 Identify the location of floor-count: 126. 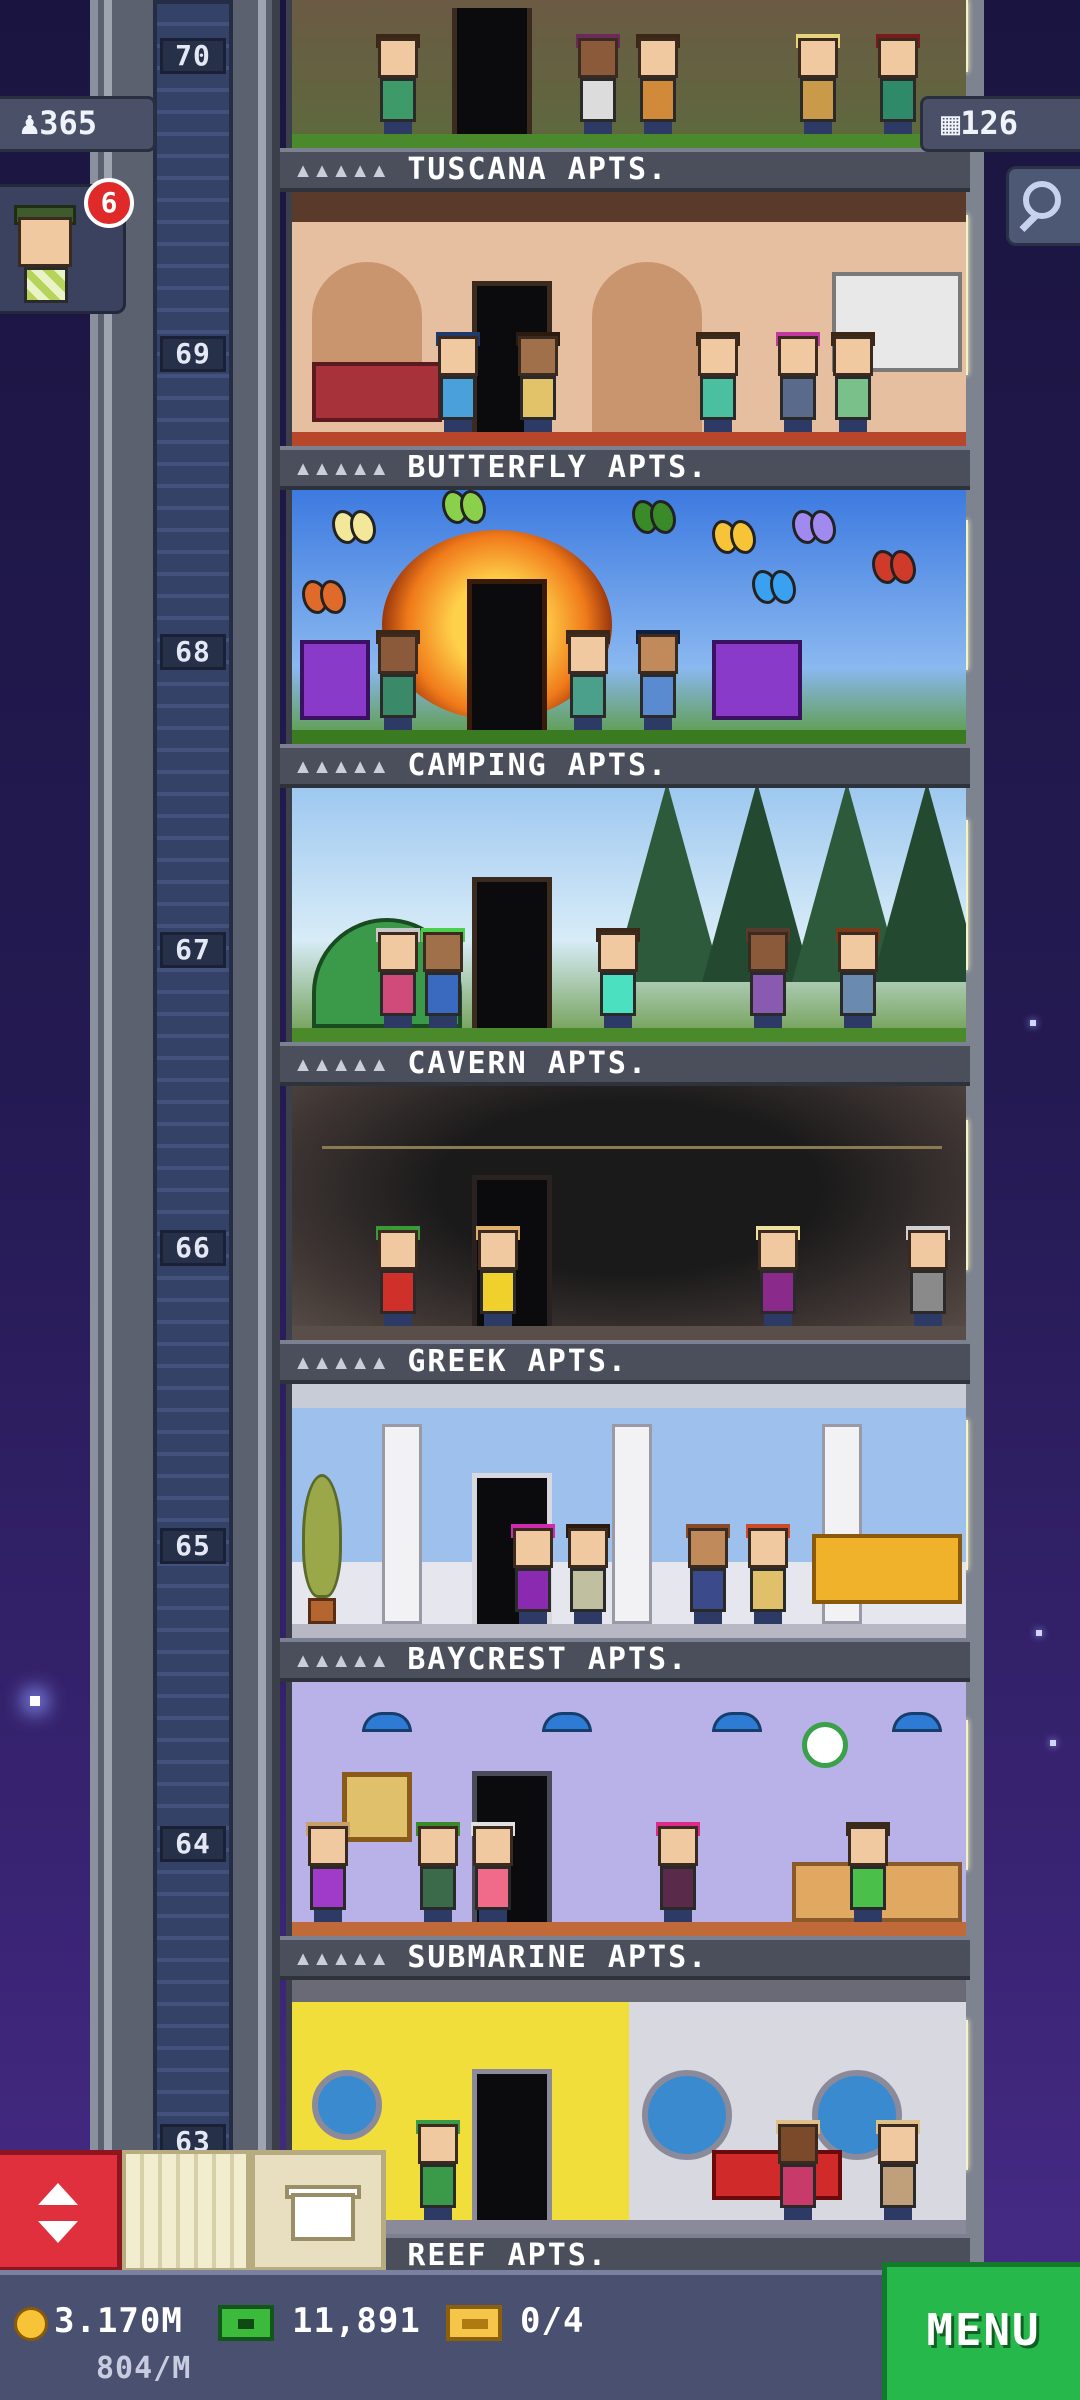
(989, 123).